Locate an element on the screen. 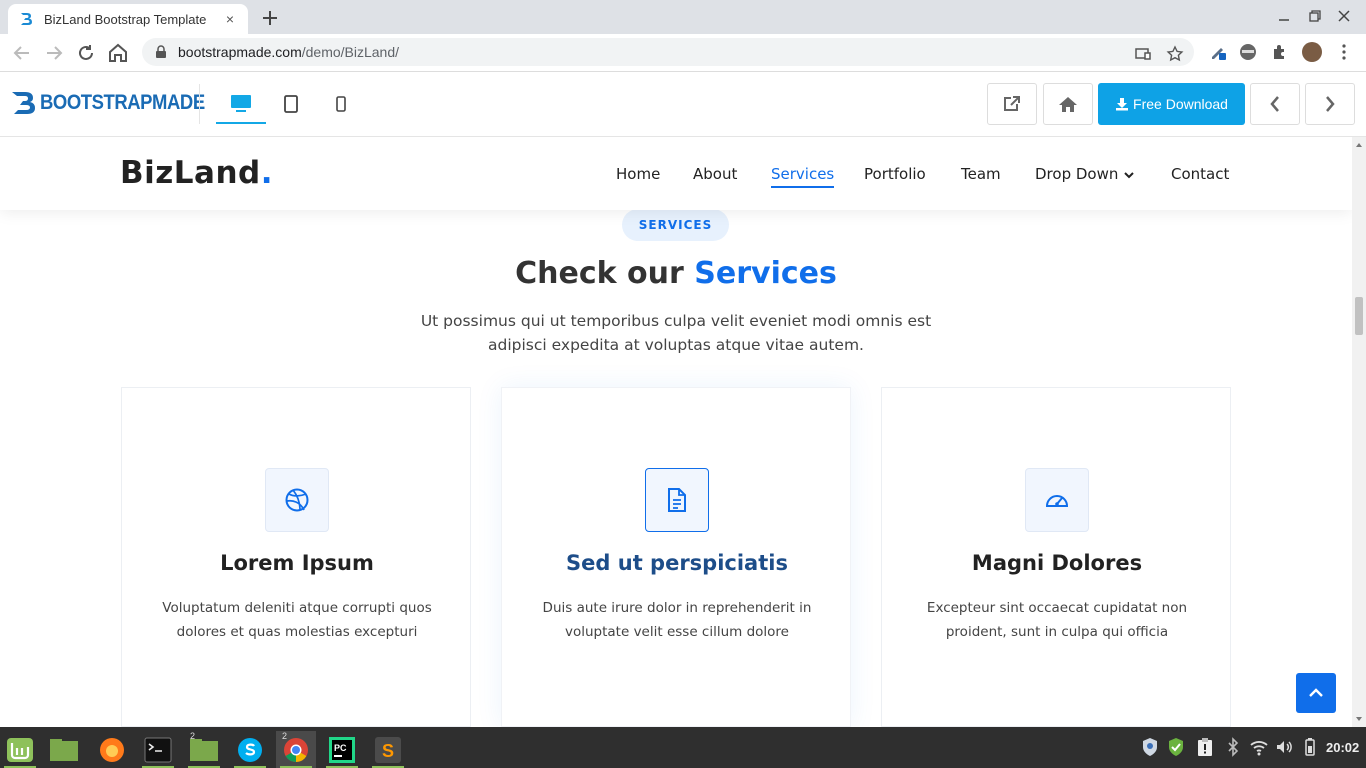  volume-icon is located at coordinates (1284, 747).